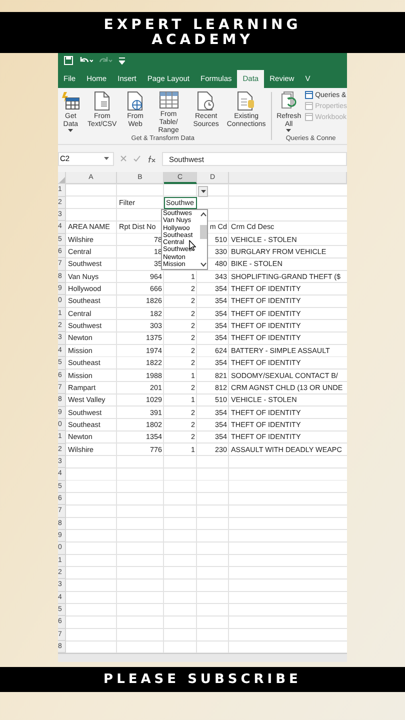 The image size is (405, 720). I want to click on clock-document-icon, so click(206, 101).